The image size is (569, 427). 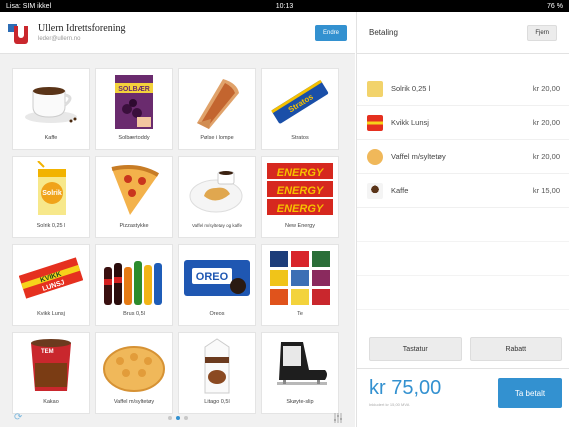 I want to click on waffle-coffee-icon, so click(x=217, y=190).